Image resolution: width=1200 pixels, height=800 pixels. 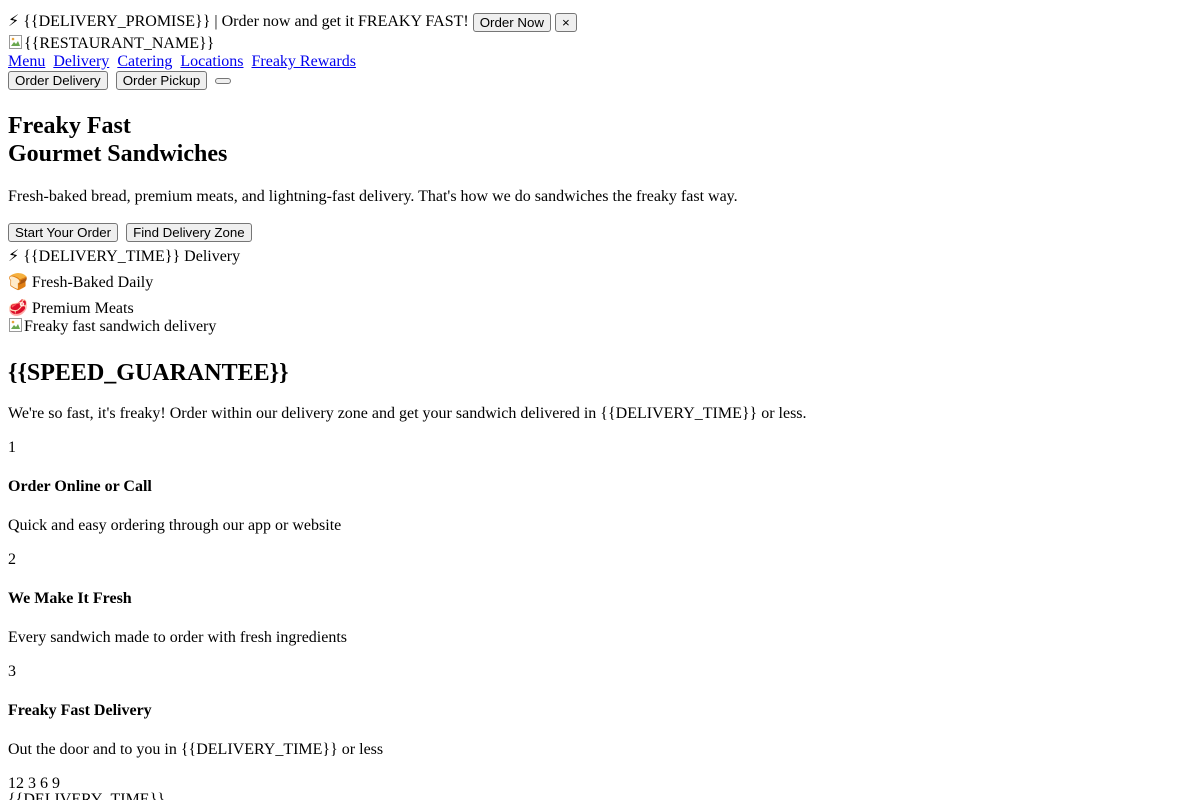 I want to click on logo-alt-text: {{RESTAURANT_NAME}}, so click(x=119, y=43).